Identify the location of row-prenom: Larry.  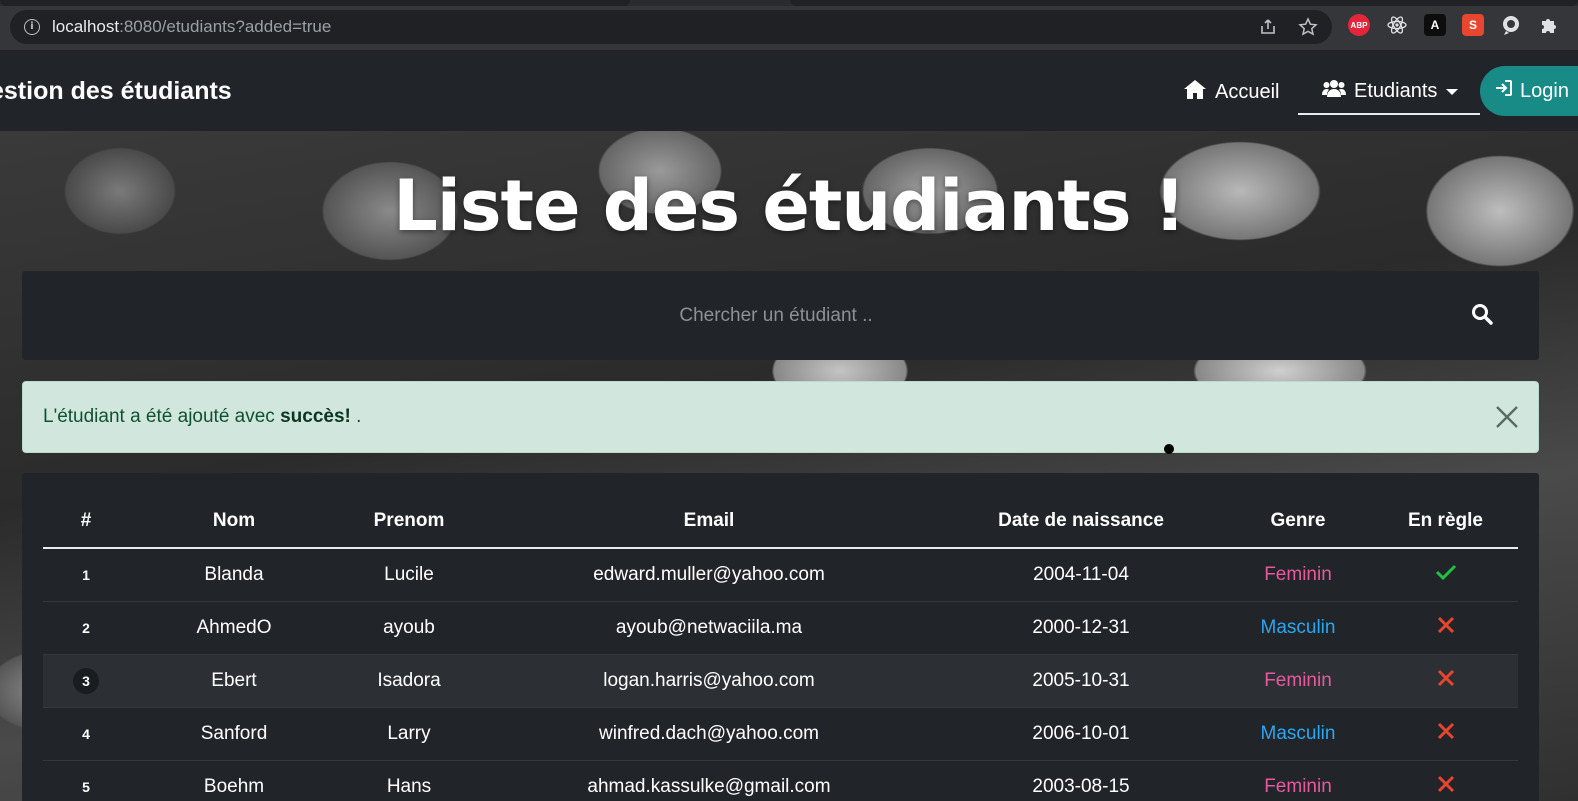
(409, 734).